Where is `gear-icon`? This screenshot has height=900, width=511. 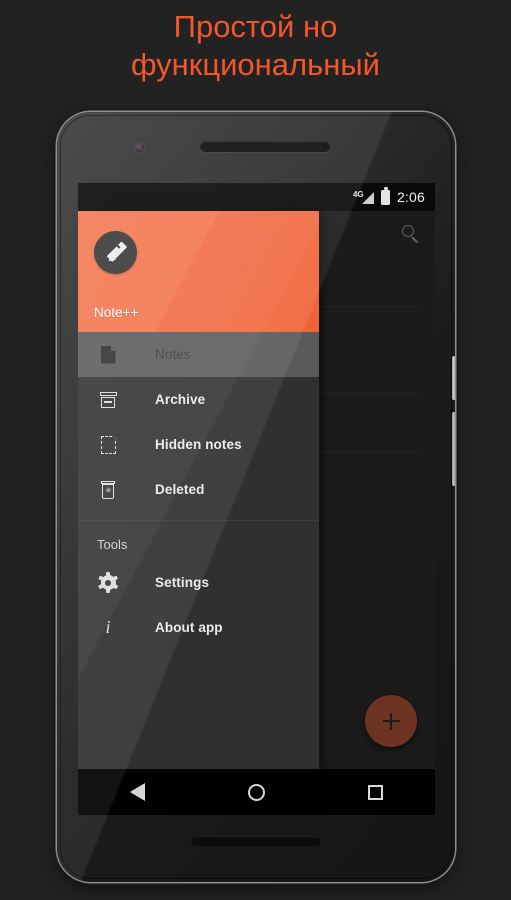
gear-icon is located at coordinates (108, 583).